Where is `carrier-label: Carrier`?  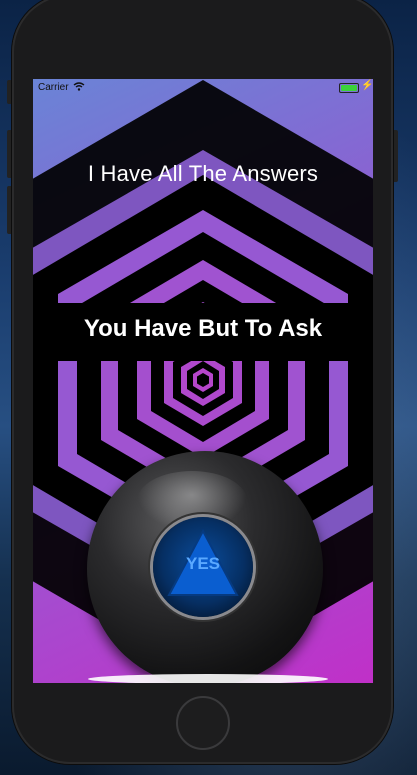
carrier-label: Carrier is located at coordinates (53, 87).